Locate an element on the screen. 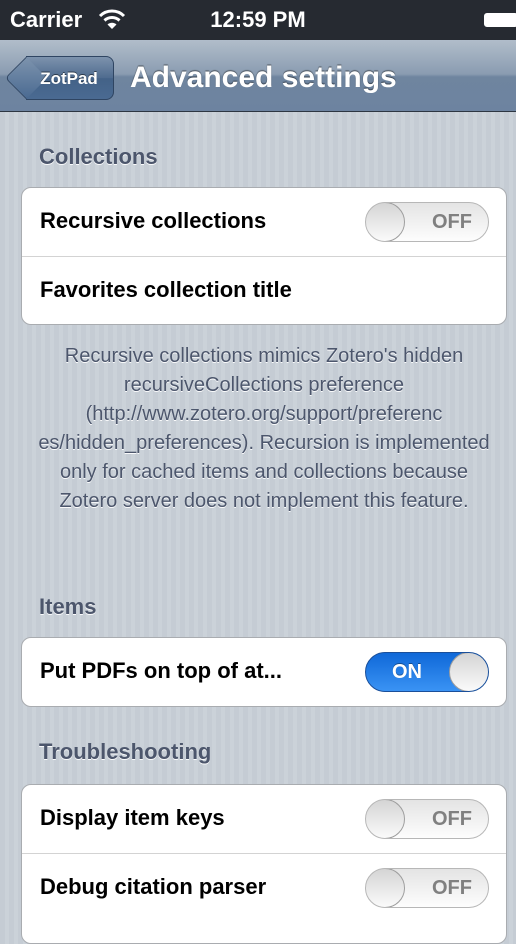 The image size is (516, 944). back-button-label: ZotPad is located at coordinates (69, 78).